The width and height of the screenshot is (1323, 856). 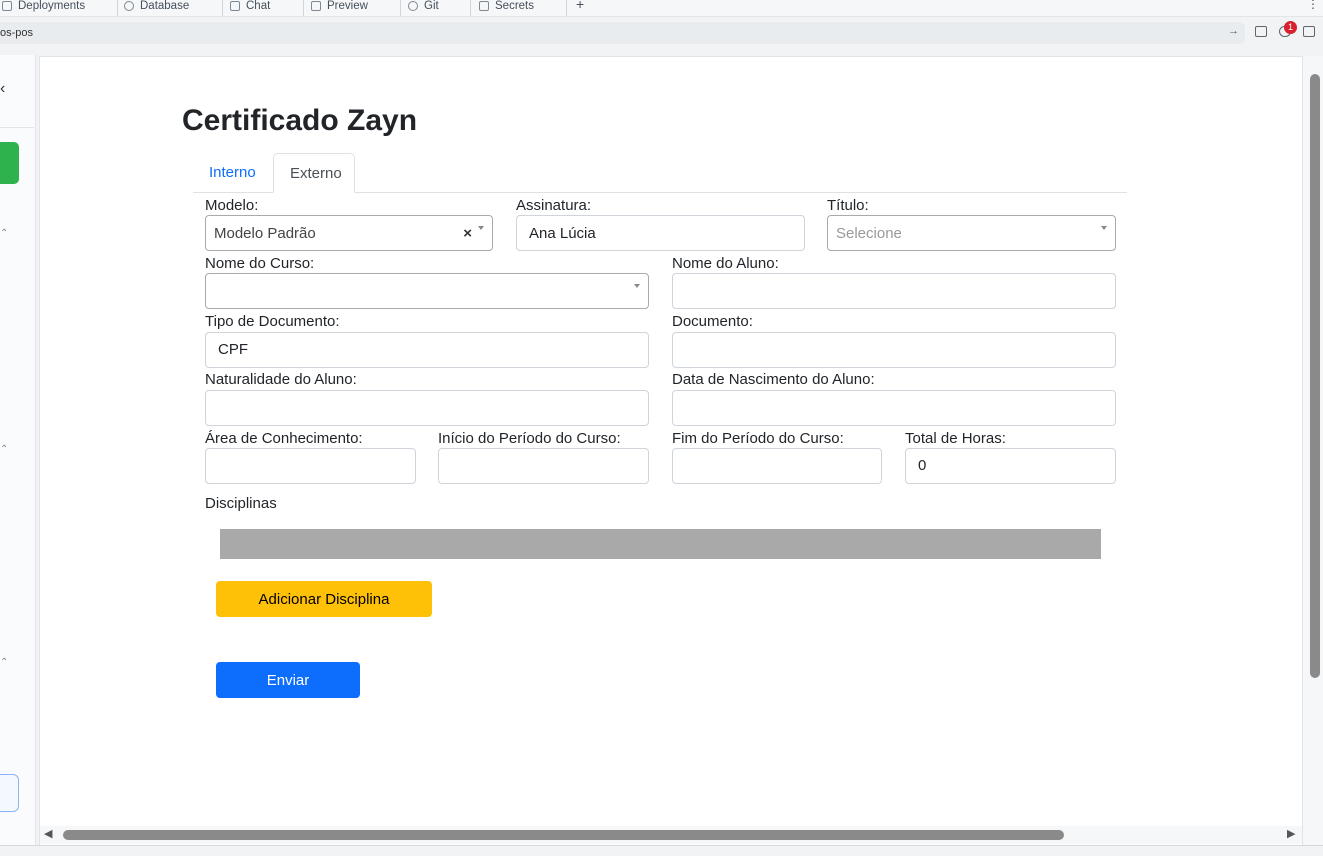 I want to click on url-text: os-pos, so click(x=17, y=33).